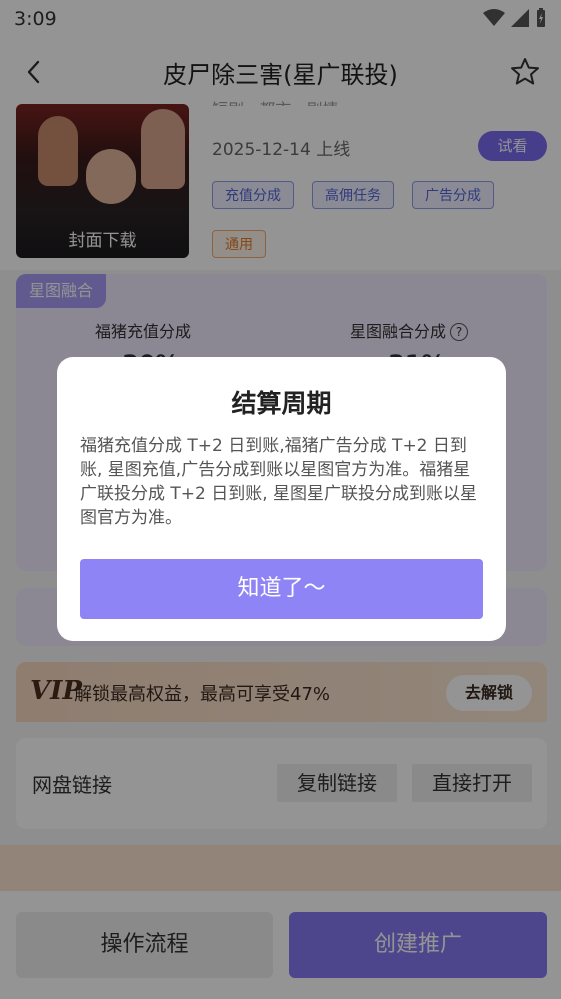  What do you see at coordinates (281, 403) in the screenshot?
I see `dialog-title: 结算周期` at bounding box center [281, 403].